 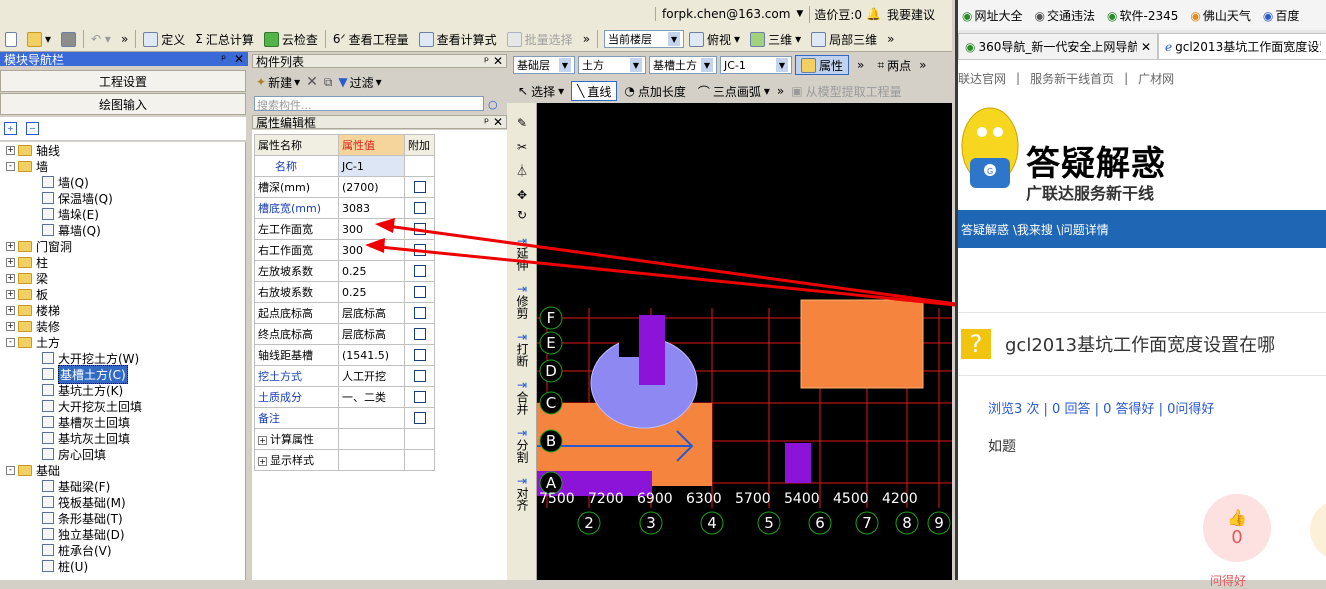 What do you see at coordinates (371, 355) in the screenshot?
I see `property-value: (1541.5)` at bounding box center [371, 355].